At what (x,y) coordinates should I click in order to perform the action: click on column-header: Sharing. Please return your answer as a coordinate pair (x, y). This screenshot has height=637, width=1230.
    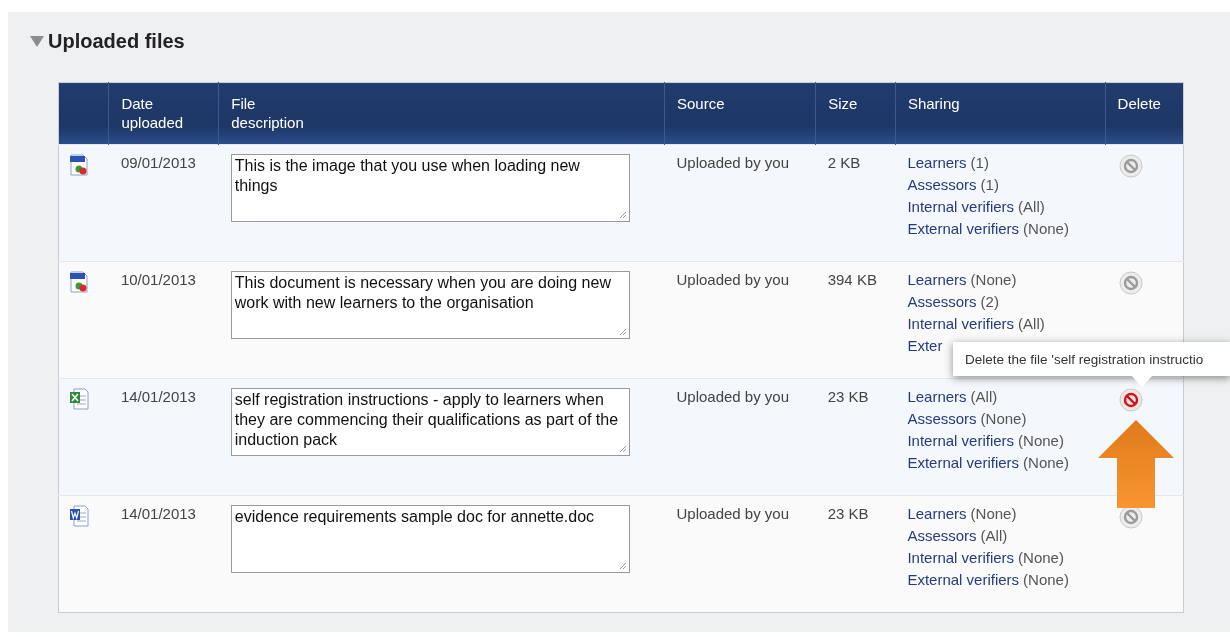
    Looking at the image, I should click on (933, 103).